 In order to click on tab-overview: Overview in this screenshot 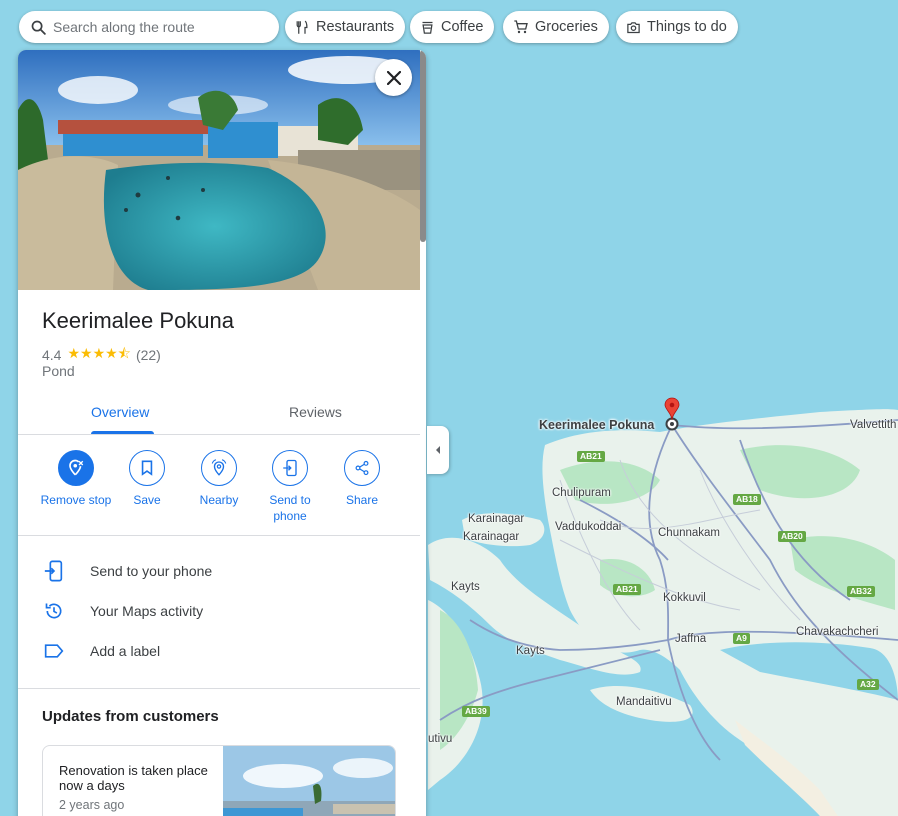, I will do `click(120, 412)`.